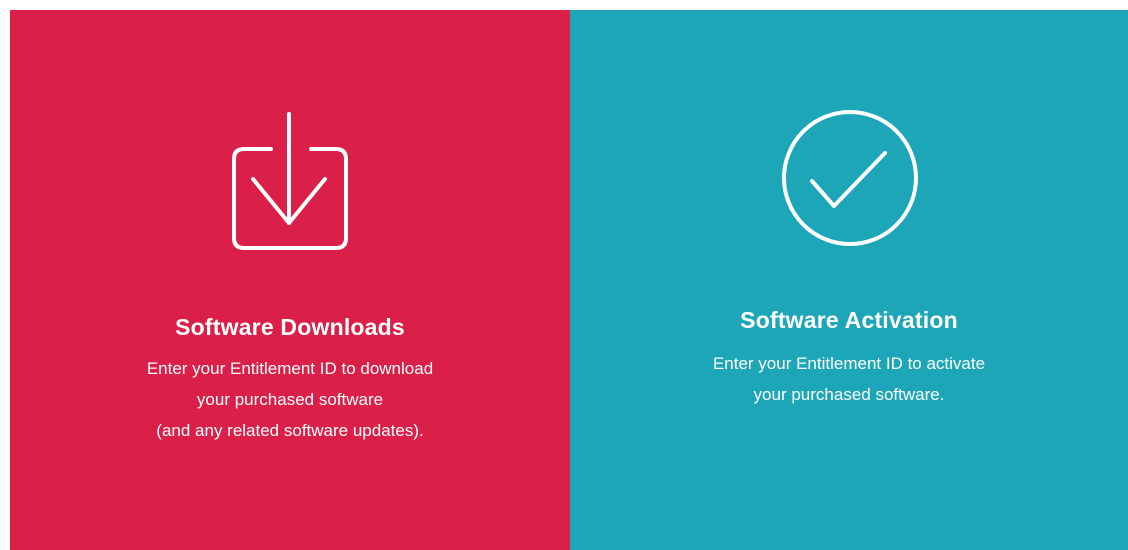  Describe the element at coordinates (849, 394) in the screenshot. I see `description-line: your purchased software.` at that location.